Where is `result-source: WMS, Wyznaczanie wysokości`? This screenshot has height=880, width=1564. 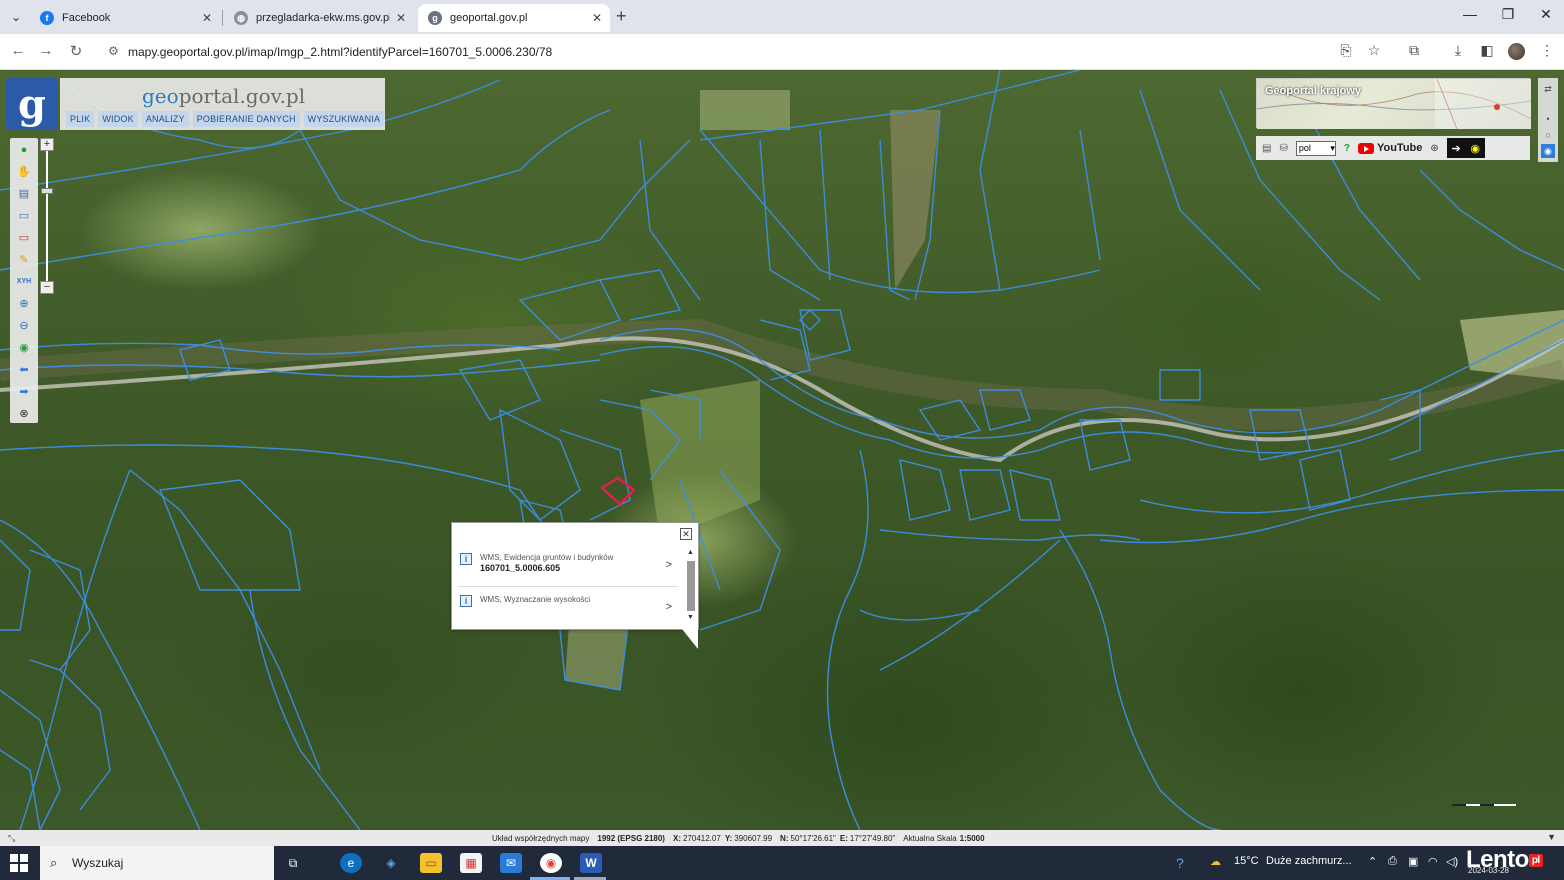 result-source: WMS, Wyznaczanie wysokości is located at coordinates (535, 599).